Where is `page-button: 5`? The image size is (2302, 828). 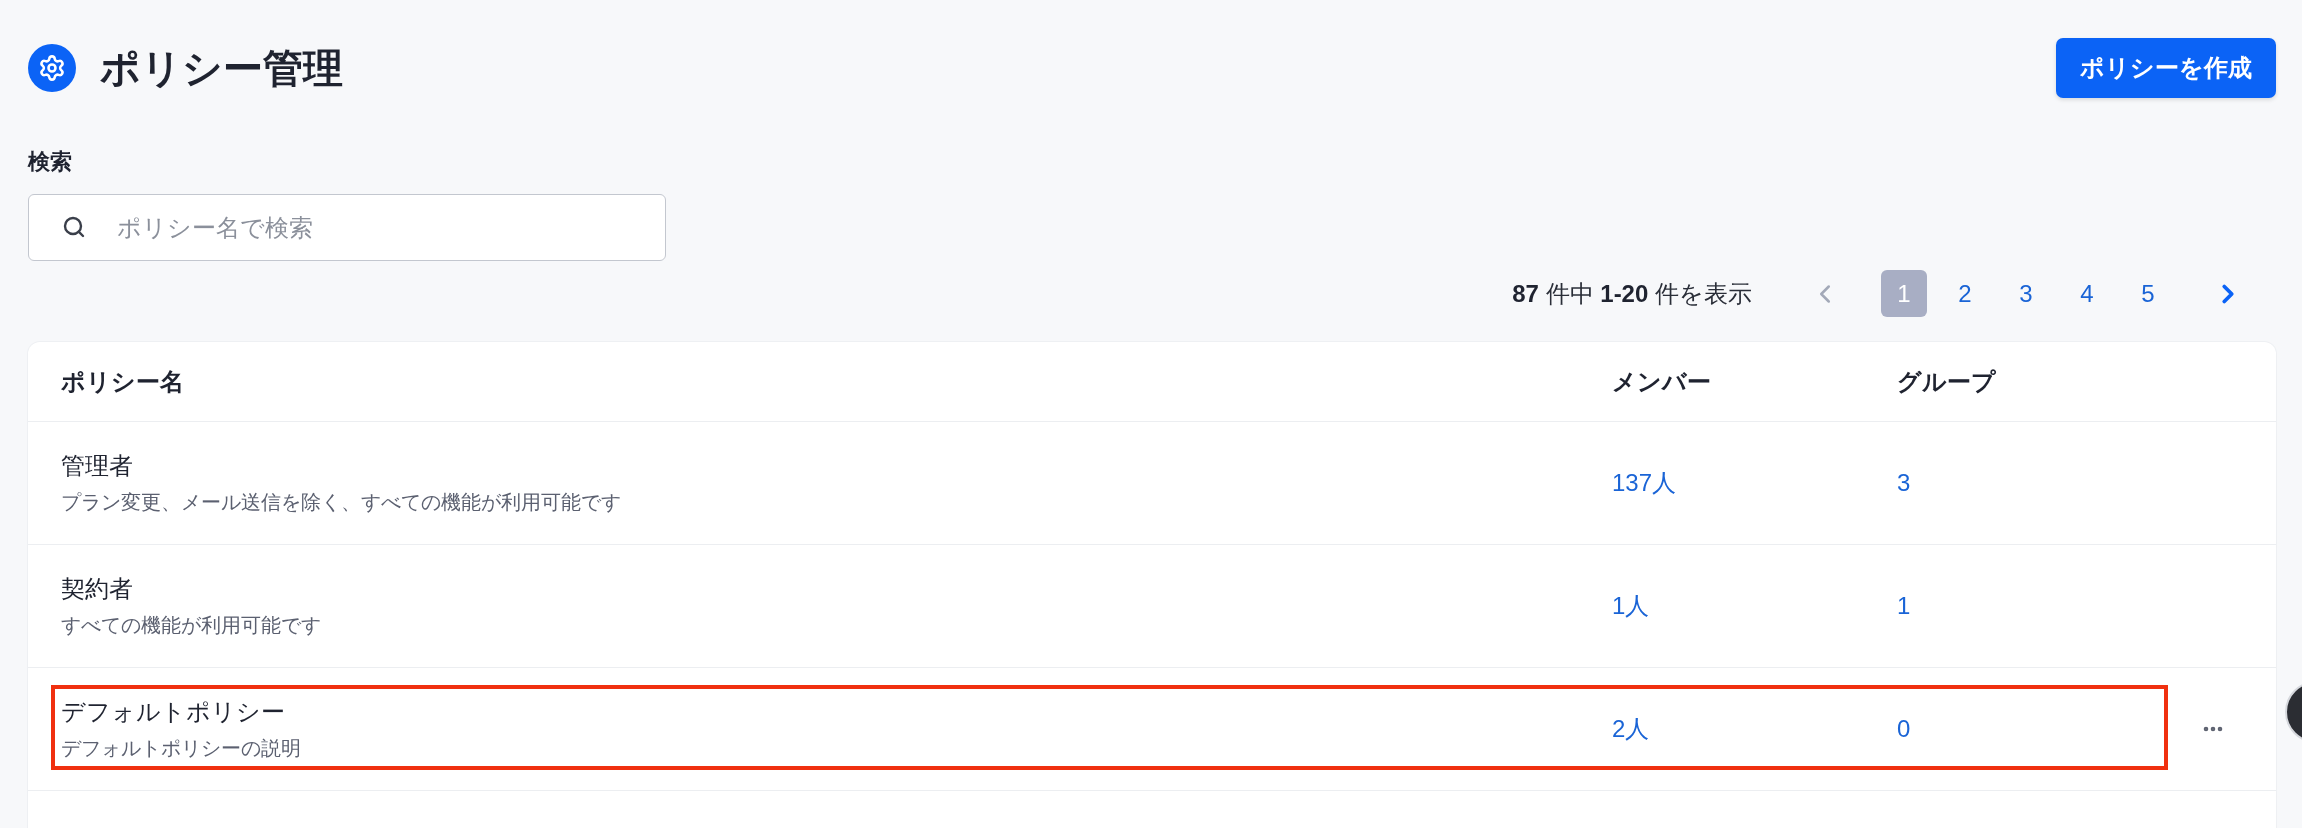 page-button: 5 is located at coordinates (2148, 293).